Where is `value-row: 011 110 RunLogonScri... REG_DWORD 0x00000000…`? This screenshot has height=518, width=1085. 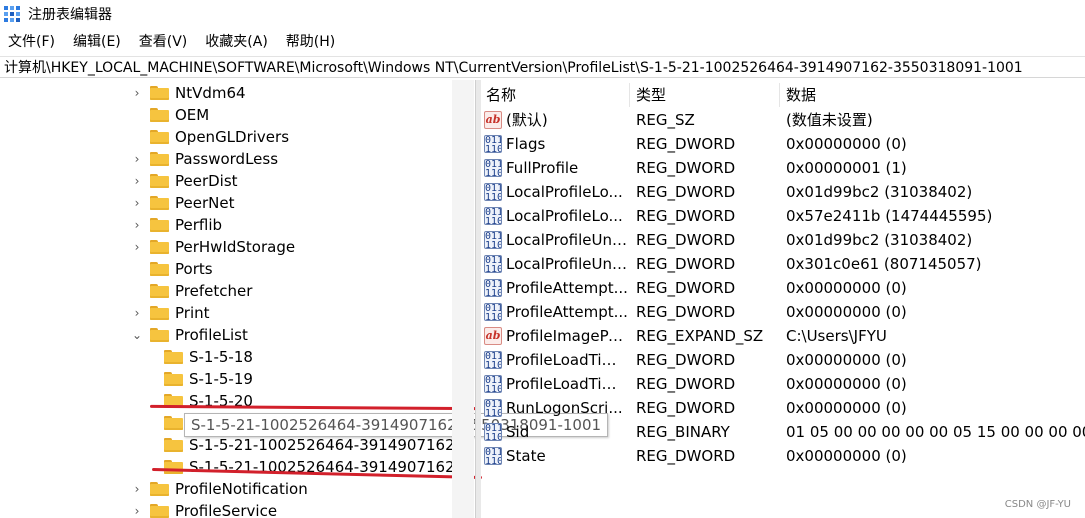
value-row: 011 110 RunLogonScri... REG_DWORD 0x00000000… is located at coordinates (782, 408).